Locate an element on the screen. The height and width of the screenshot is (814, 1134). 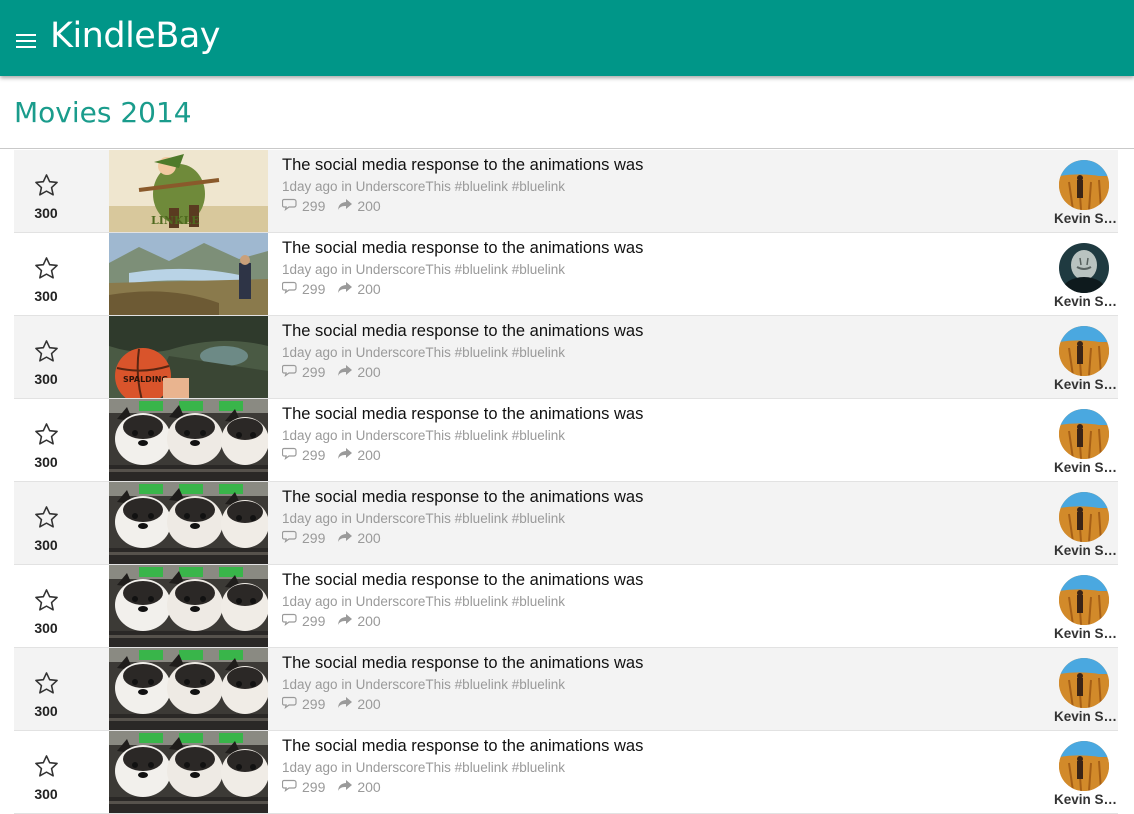
hamburger-icon is located at coordinates (26, 41).